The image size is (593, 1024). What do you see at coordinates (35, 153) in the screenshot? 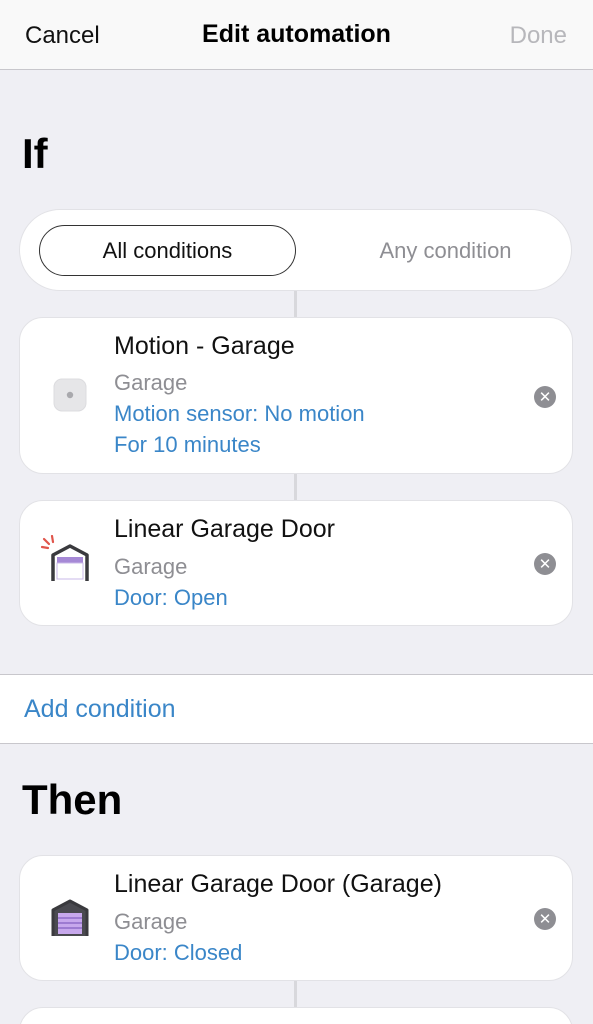
I see `if-section-title: If` at bounding box center [35, 153].